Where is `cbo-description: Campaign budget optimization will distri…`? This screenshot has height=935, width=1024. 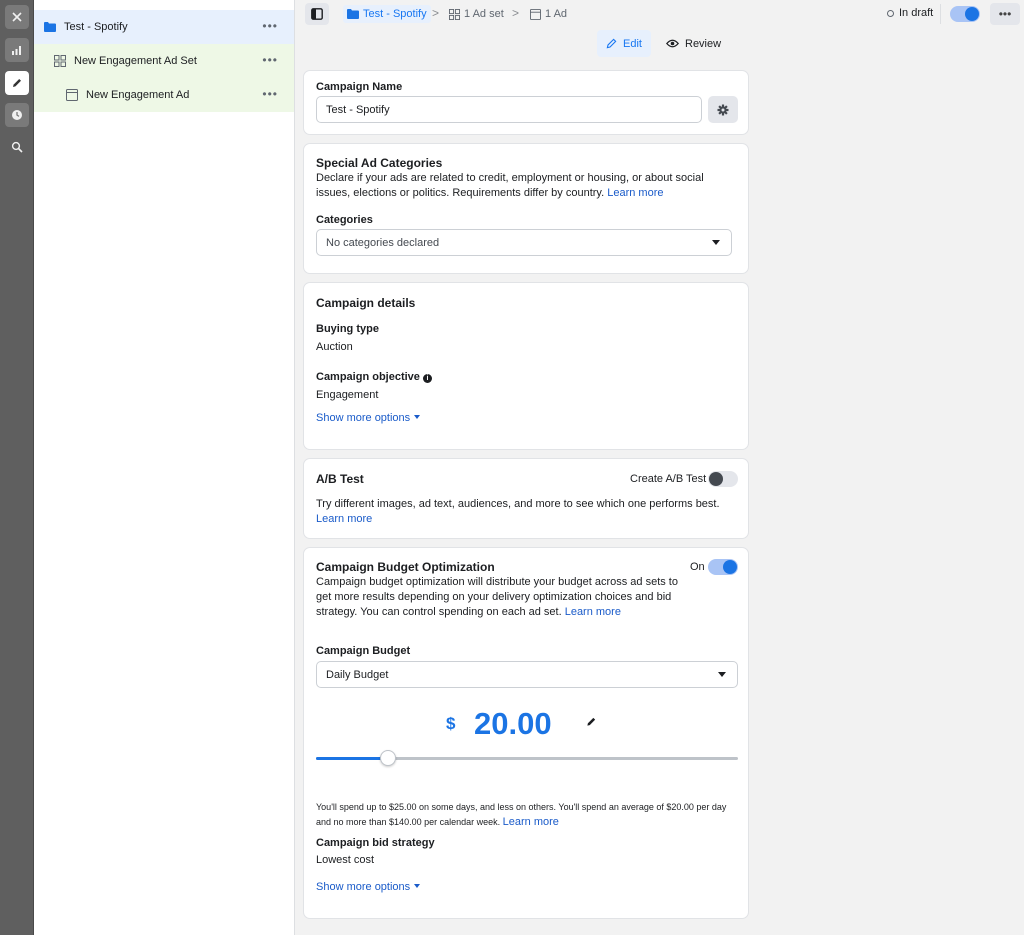 cbo-description: Campaign budget optimization will distri… is located at coordinates (502, 597).